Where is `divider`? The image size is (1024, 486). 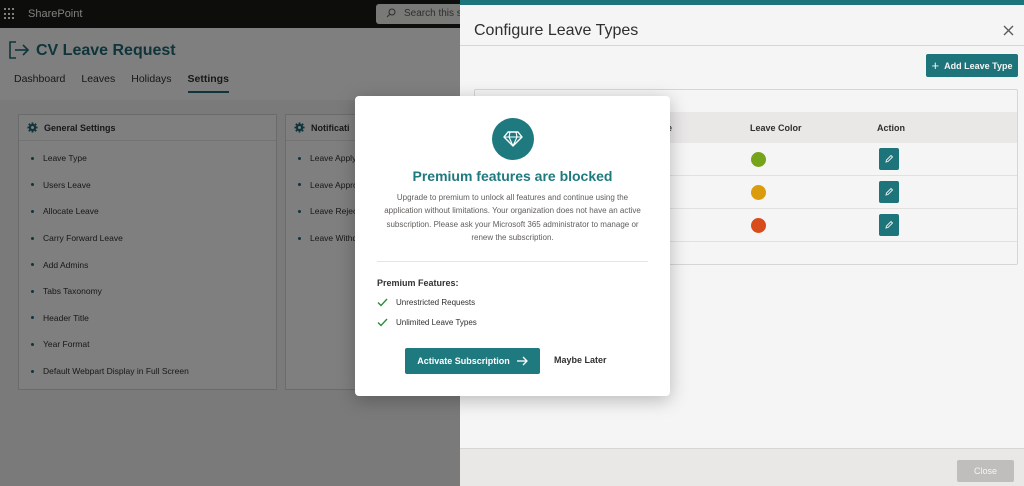 divider is located at coordinates (512, 261).